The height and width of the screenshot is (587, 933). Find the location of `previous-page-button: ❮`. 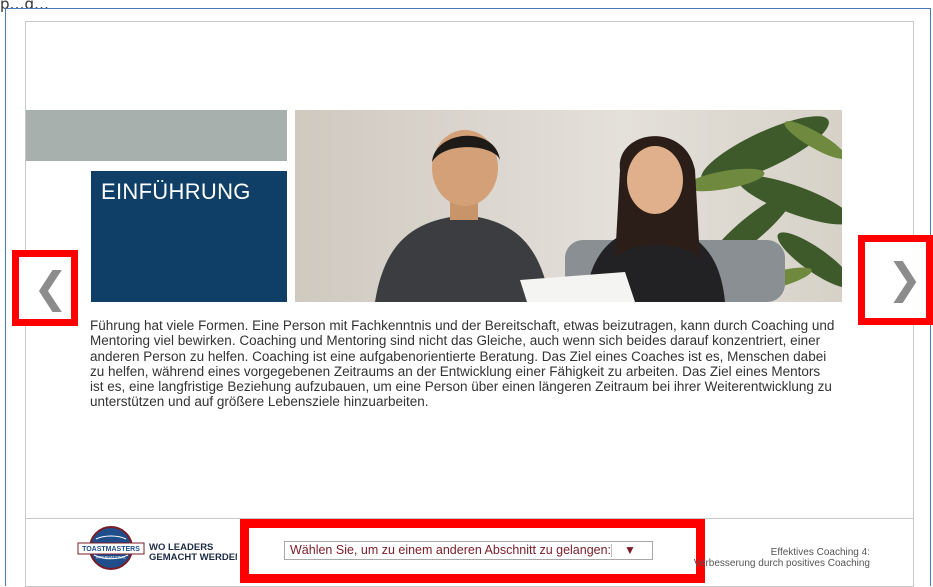

previous-page-button: ❮ is located at coordinates (45, 288).